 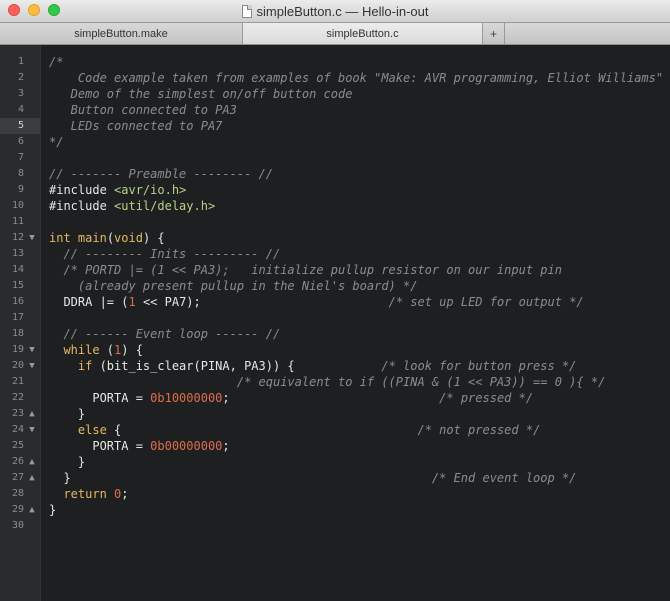 I want to click on document-icon, so click(x=246, y=11).